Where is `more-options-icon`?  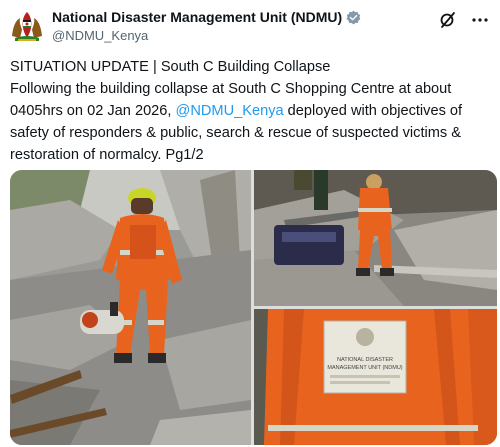 more-options-icon is located at coordinates (480, 20).